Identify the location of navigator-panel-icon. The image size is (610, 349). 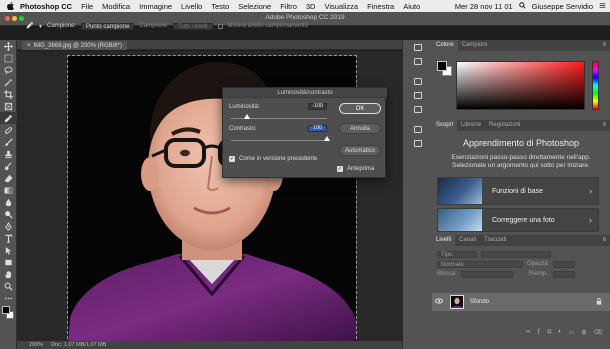
(418, 143).